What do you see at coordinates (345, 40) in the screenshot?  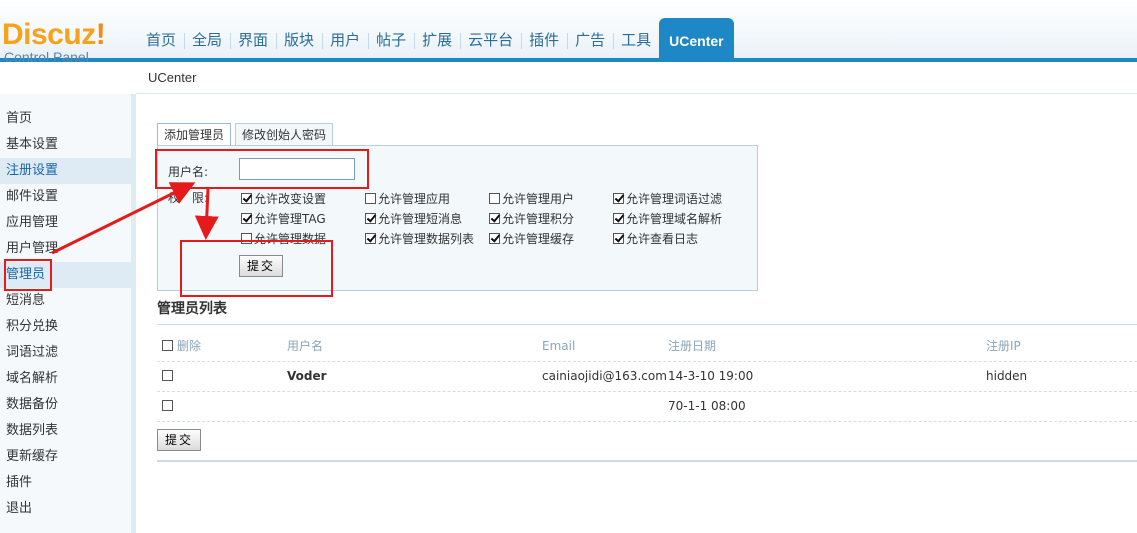 I see `nav-user: 用户` at bounding box center [345, 40].